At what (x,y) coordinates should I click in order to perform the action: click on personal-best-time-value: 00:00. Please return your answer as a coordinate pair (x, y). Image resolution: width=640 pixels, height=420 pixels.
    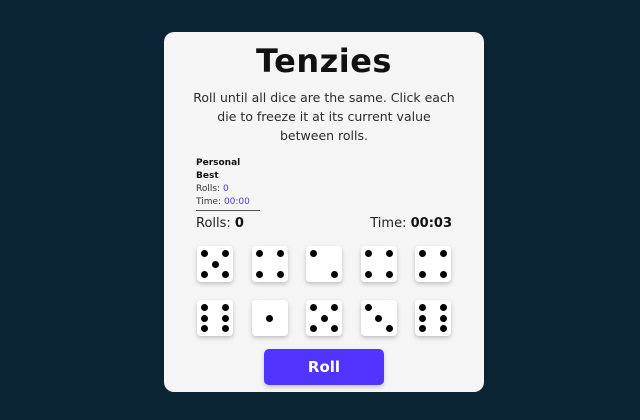
    Looking at the image, I should click on (236, 202).